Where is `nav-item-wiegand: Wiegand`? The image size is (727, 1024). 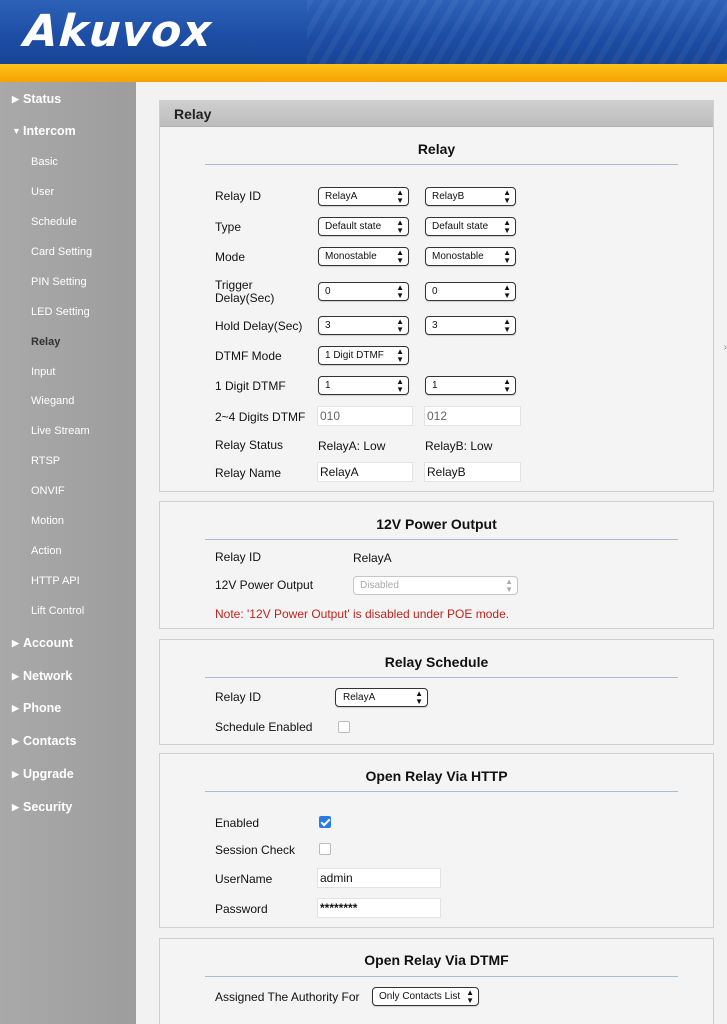 nav-item-wiegand: Wiegand is located at coordinates (52, 401).